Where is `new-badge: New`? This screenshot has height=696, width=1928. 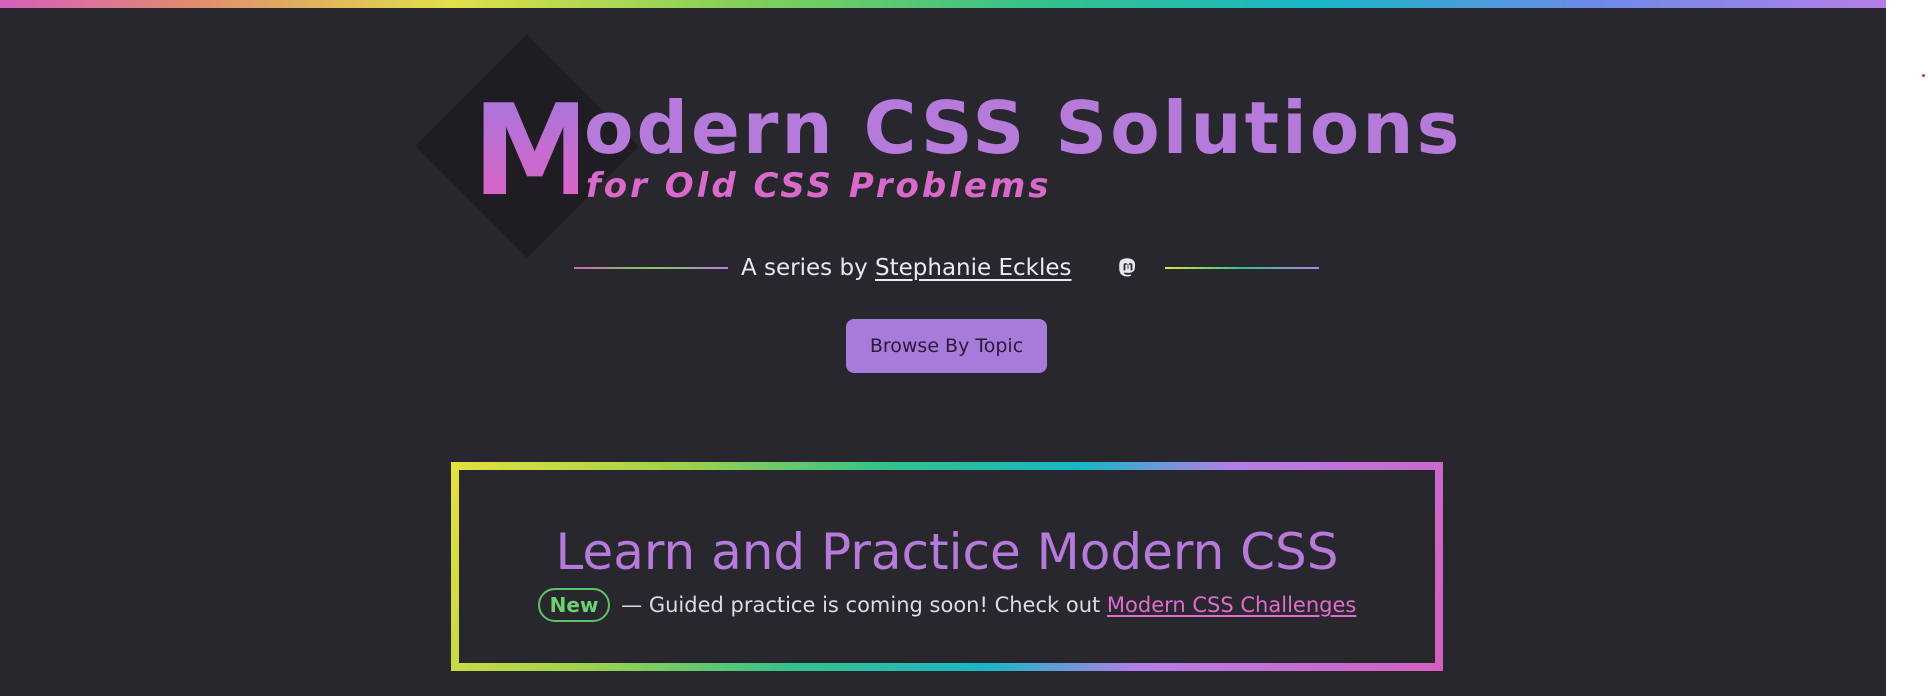 new-badge: New is located at coordinates (574, 605).